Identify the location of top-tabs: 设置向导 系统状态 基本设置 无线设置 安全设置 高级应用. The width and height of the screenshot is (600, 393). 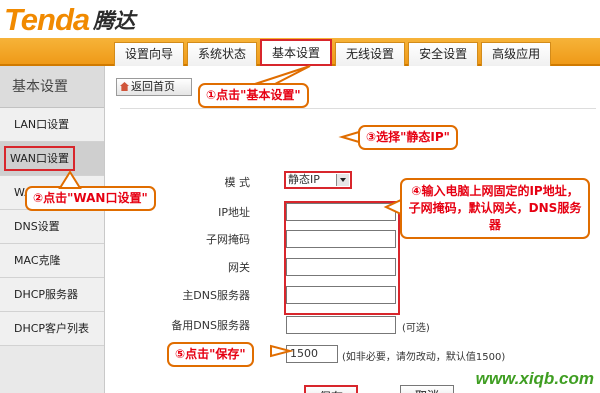
(334, 52).